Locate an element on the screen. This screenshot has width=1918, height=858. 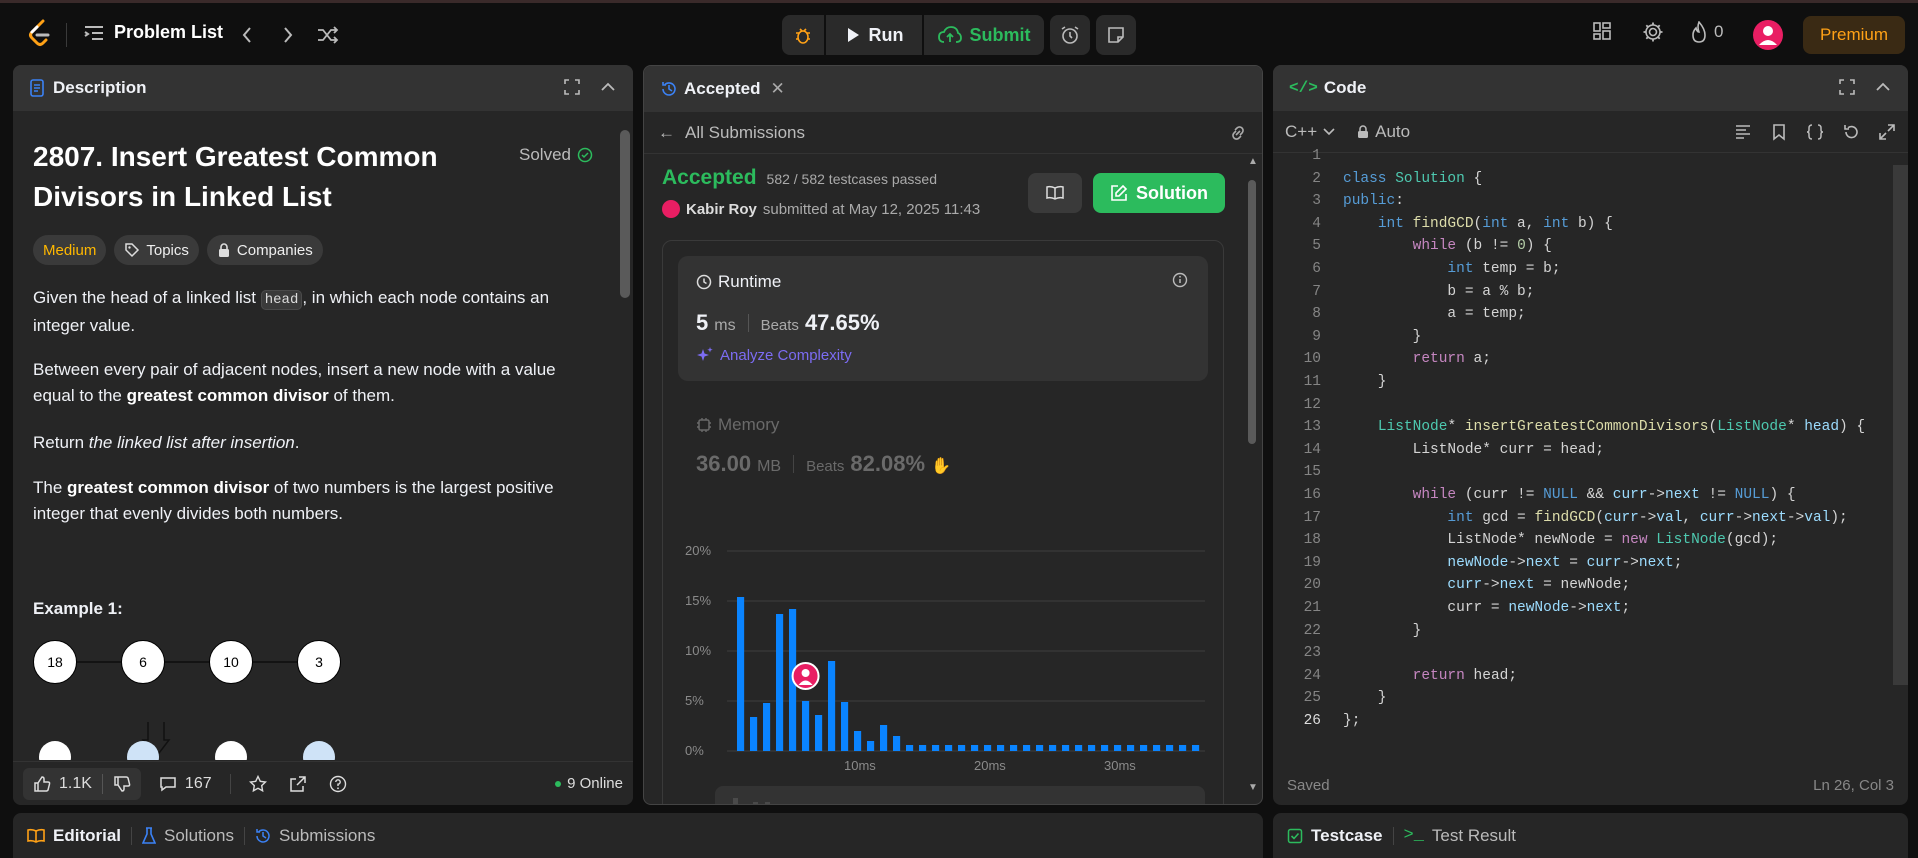
tab-submissions: Submissions is located at coordinates (315, 836).